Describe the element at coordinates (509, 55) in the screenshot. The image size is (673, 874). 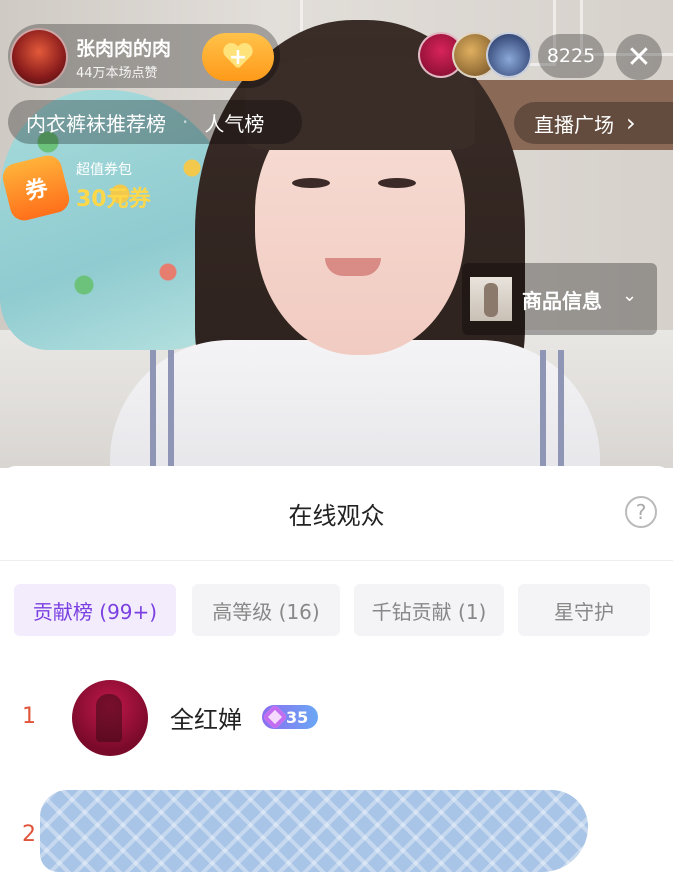
I see `top-viewer-avatar` at that location.